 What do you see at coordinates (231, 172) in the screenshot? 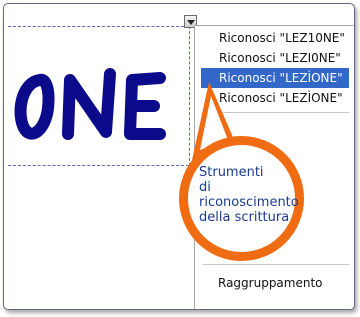
I see `callout-line-1: Strumenti` at bounding box center [231, 172].